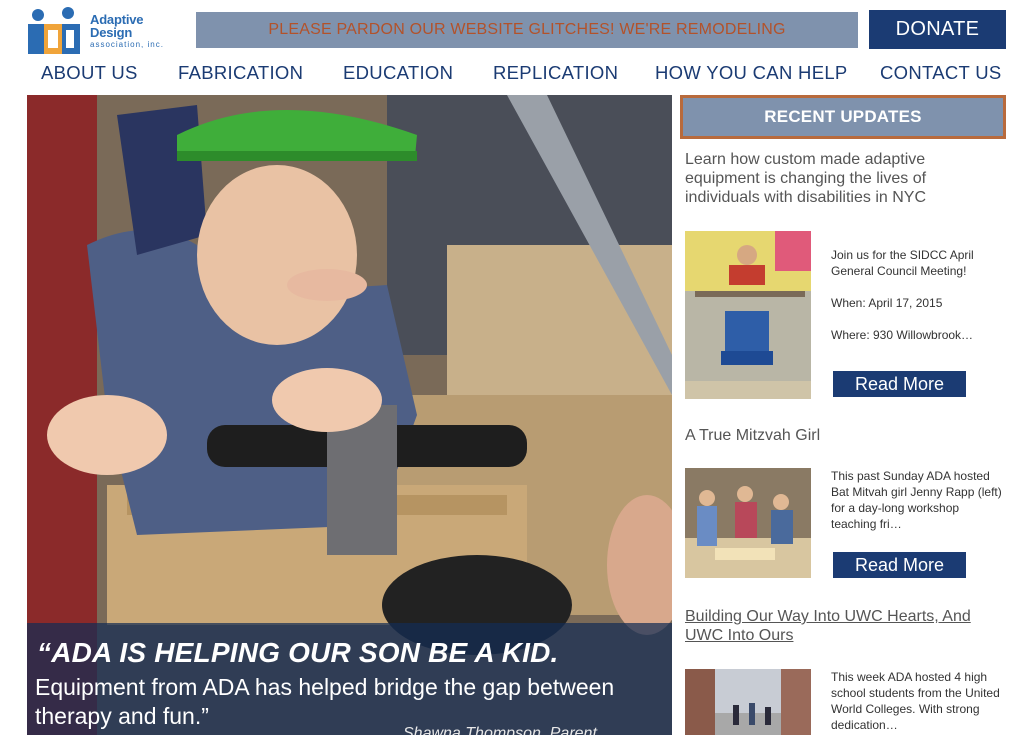 This screenshot has height=735, width=1024. What do you see at coordinates (117, 26) in the screenshot?
I see `logo-line-1: Adaptive Design` at bounding box center [117, 26].